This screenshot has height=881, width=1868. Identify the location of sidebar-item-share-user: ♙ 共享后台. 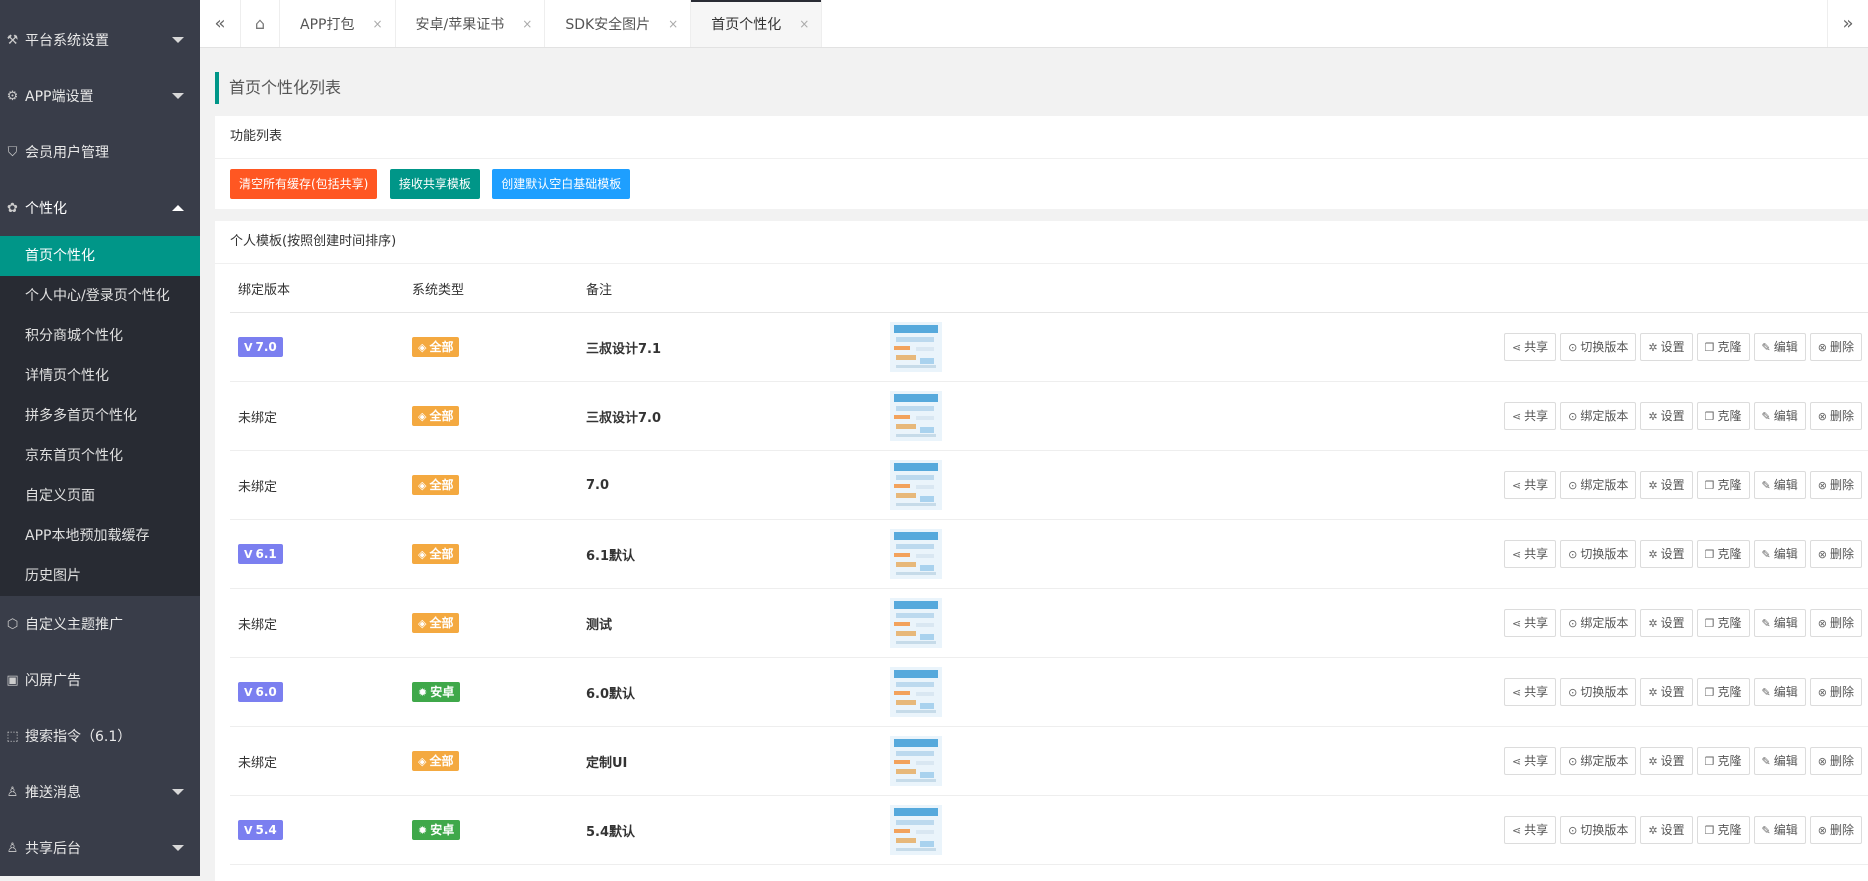
(100, 848).